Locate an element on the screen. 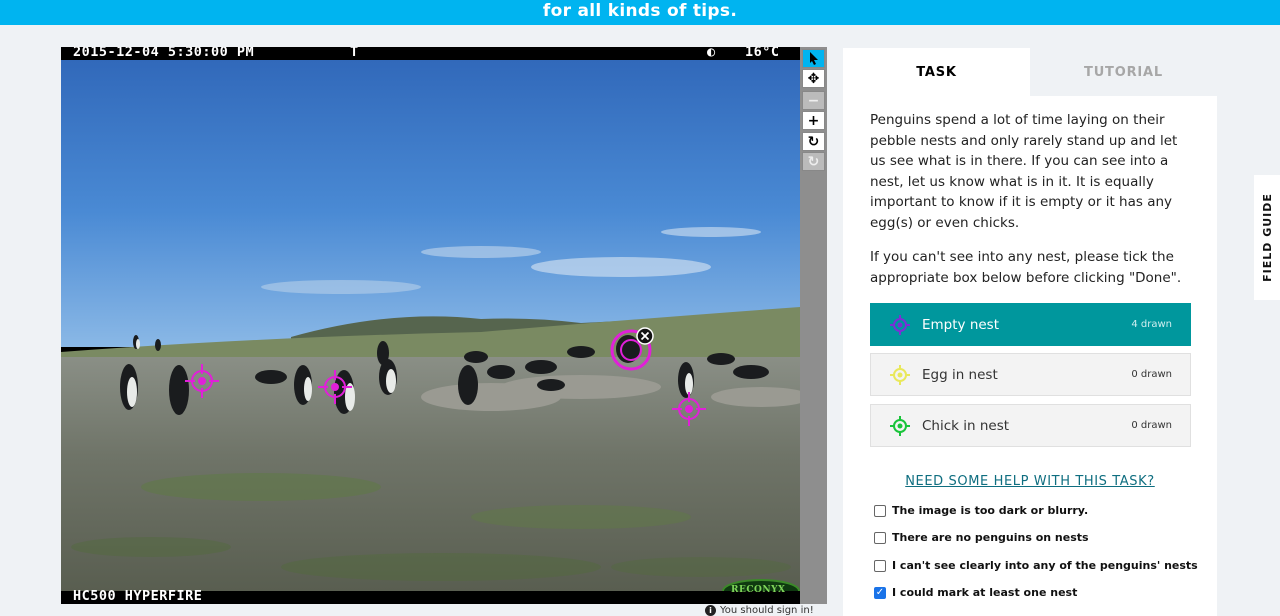 This screenshot has height=616, width=1280. checkbox-marked-nest: ✓ I could mark at least one nest is located at coordinates (975, 592).